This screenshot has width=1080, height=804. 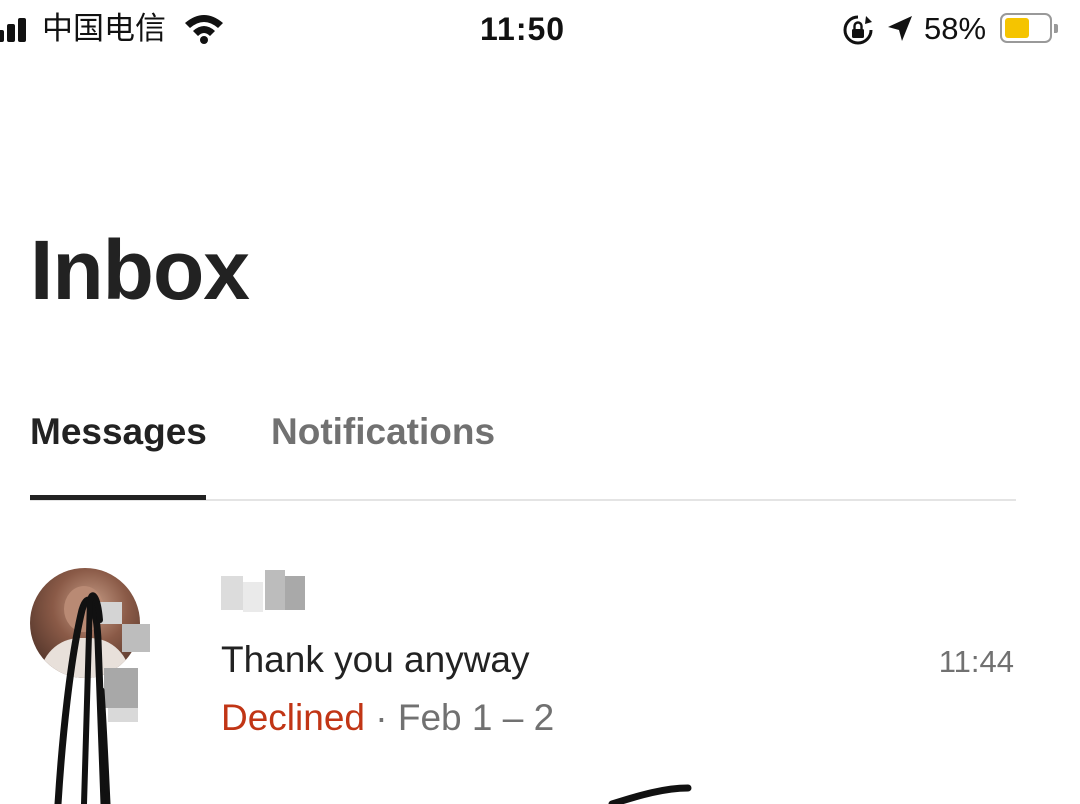 I want to click on reservation-dates: Feb 1 – 2, so click(x=476, y=717).